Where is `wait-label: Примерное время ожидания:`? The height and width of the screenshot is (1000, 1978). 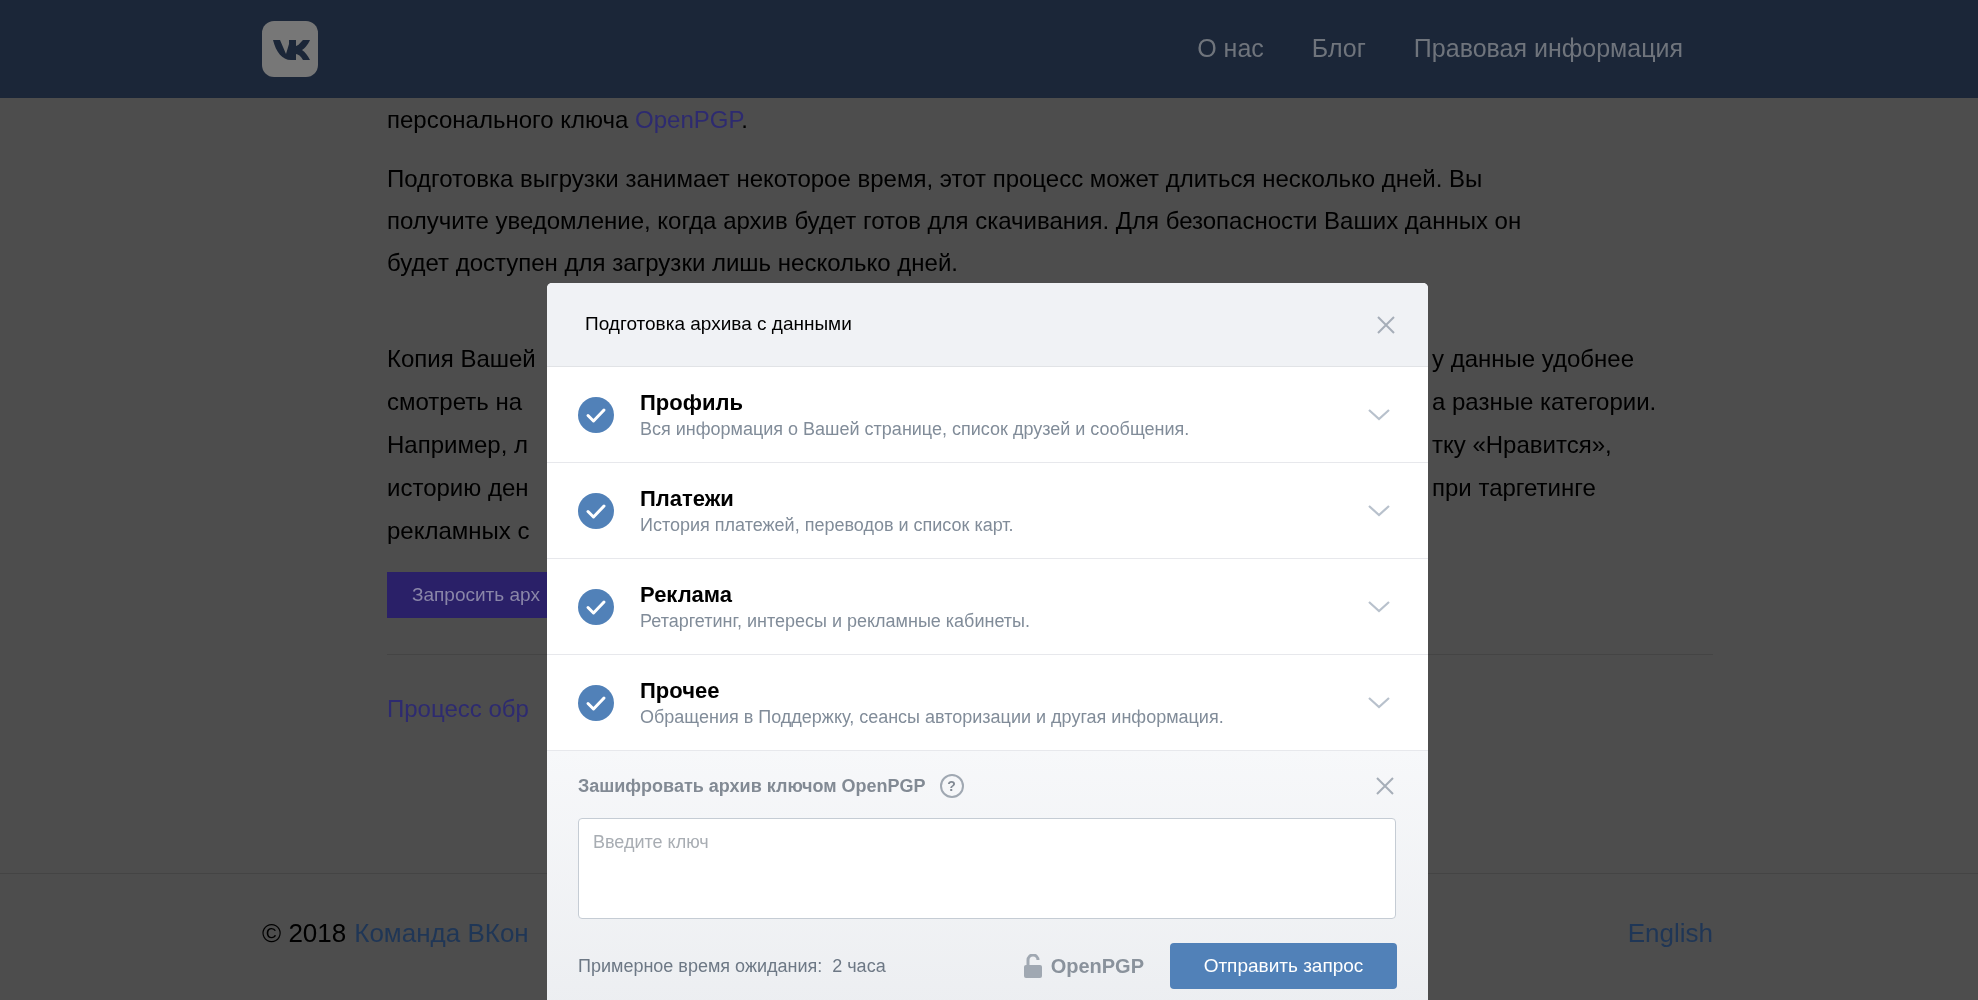
wait-label: Примерное время ожидания: is located at coordinates (700, 966).